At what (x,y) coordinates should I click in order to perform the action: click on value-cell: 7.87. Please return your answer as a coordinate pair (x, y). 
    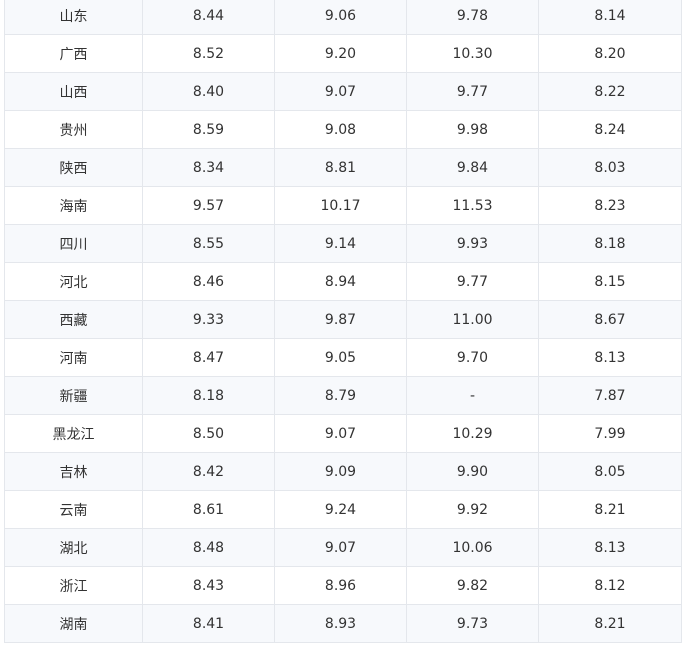
    Looking at the image, I should click on (610, 395).